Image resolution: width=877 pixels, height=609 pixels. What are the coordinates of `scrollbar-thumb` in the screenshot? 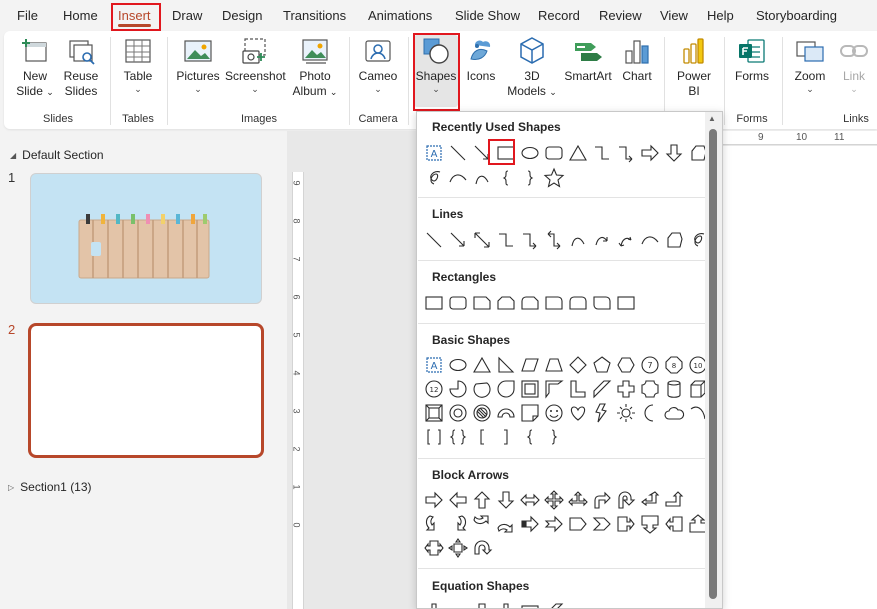 It's located at (713, 364).